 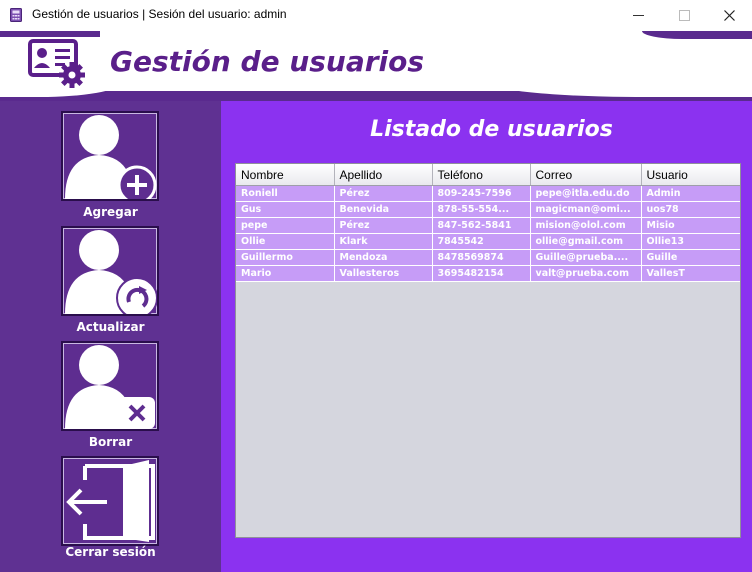 I want to click on app-icon, so click(x=16, y=15).